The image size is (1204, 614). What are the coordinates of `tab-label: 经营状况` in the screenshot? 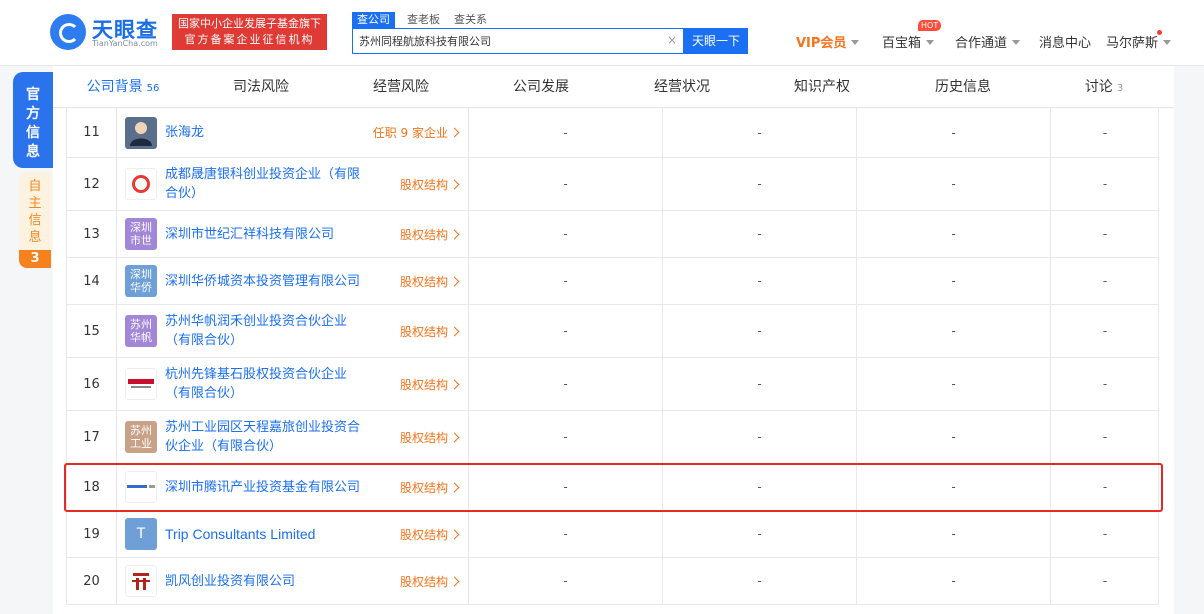 It's located at (682, 87).